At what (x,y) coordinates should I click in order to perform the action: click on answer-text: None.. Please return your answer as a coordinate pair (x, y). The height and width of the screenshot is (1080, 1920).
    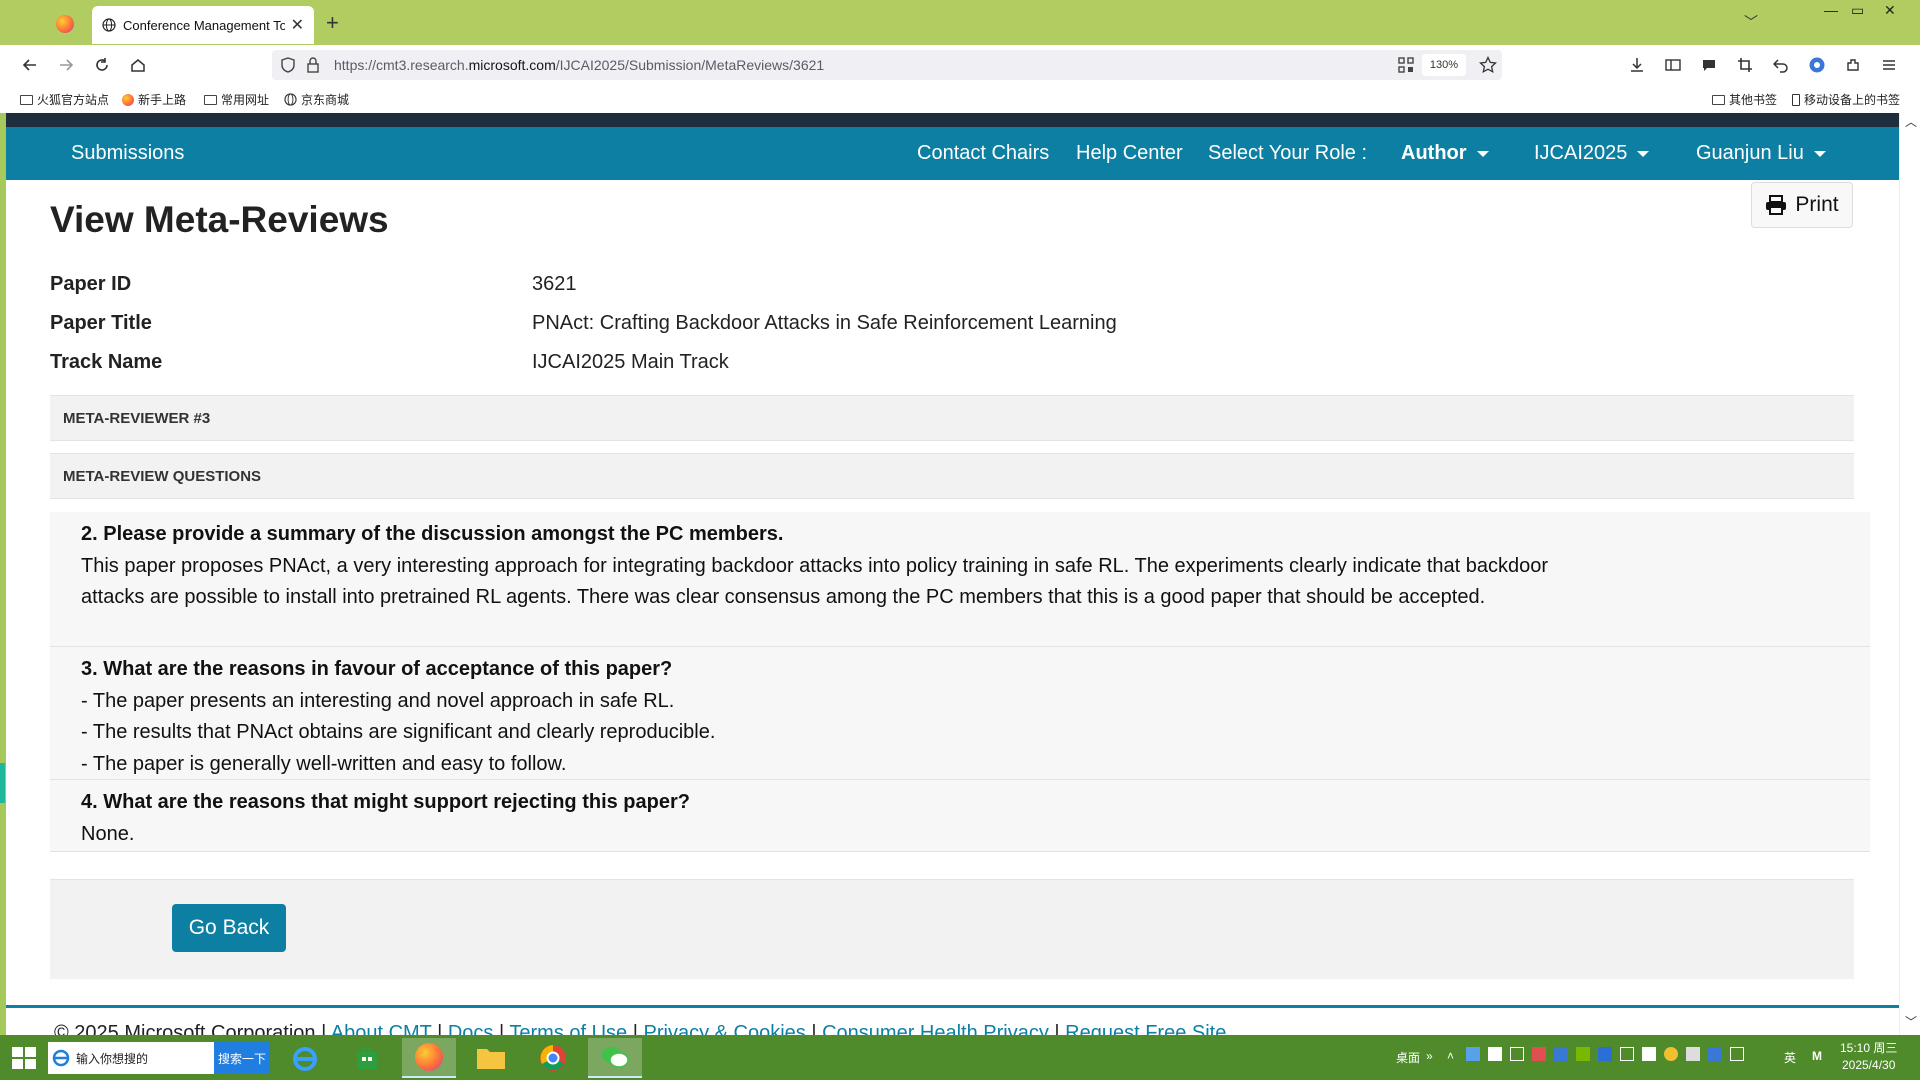
    Looking at the image, I should click on (108, 833).